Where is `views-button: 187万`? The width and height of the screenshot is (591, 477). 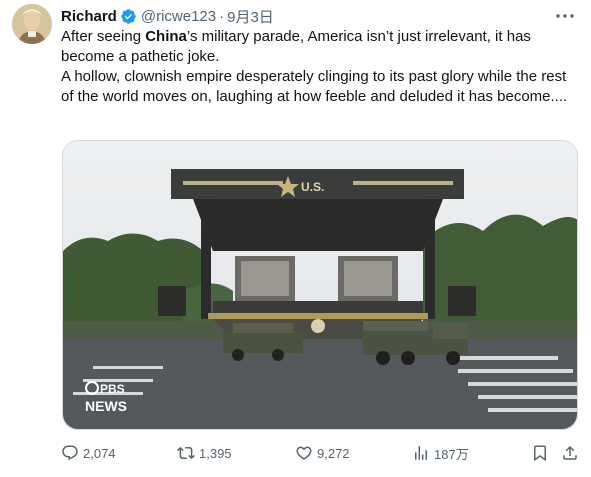
views-button: 187万 is located at coordinates (440, 453).